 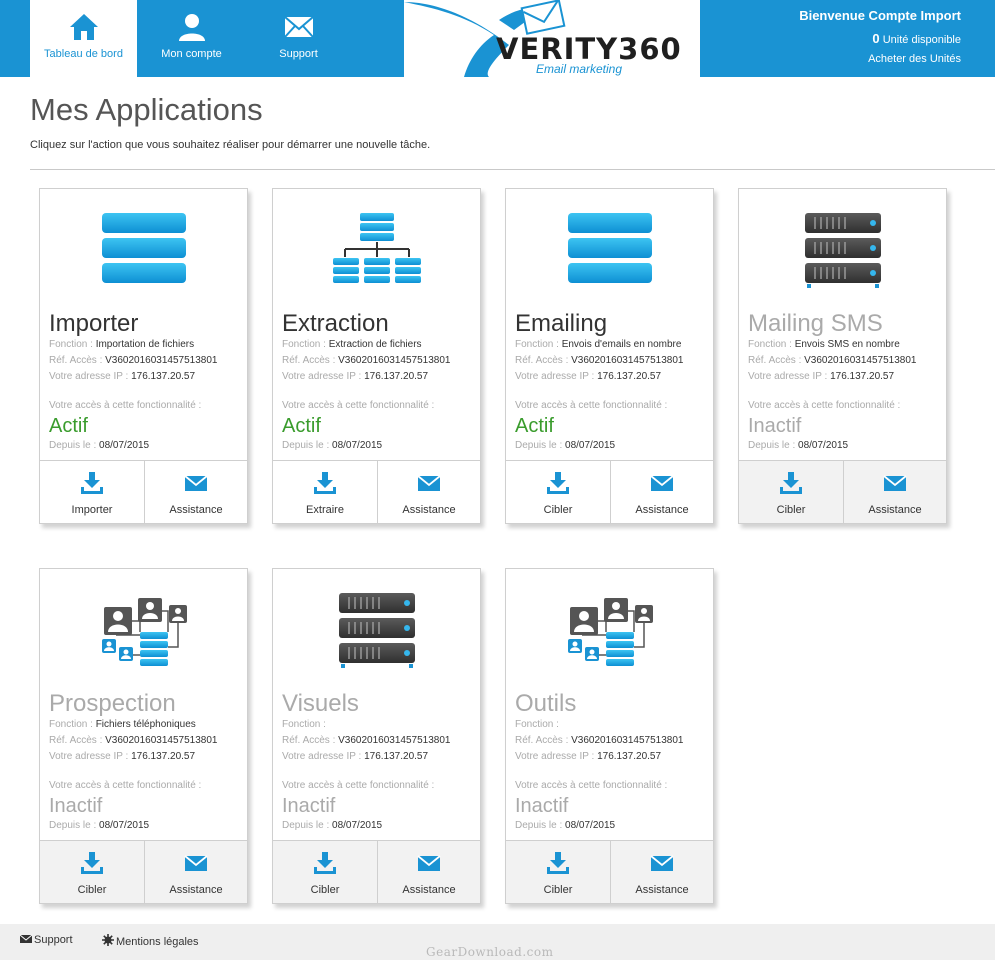 I want to click on card-fonction: Fonction : Envois d'emails en nombre, so click(x=598, y=344).